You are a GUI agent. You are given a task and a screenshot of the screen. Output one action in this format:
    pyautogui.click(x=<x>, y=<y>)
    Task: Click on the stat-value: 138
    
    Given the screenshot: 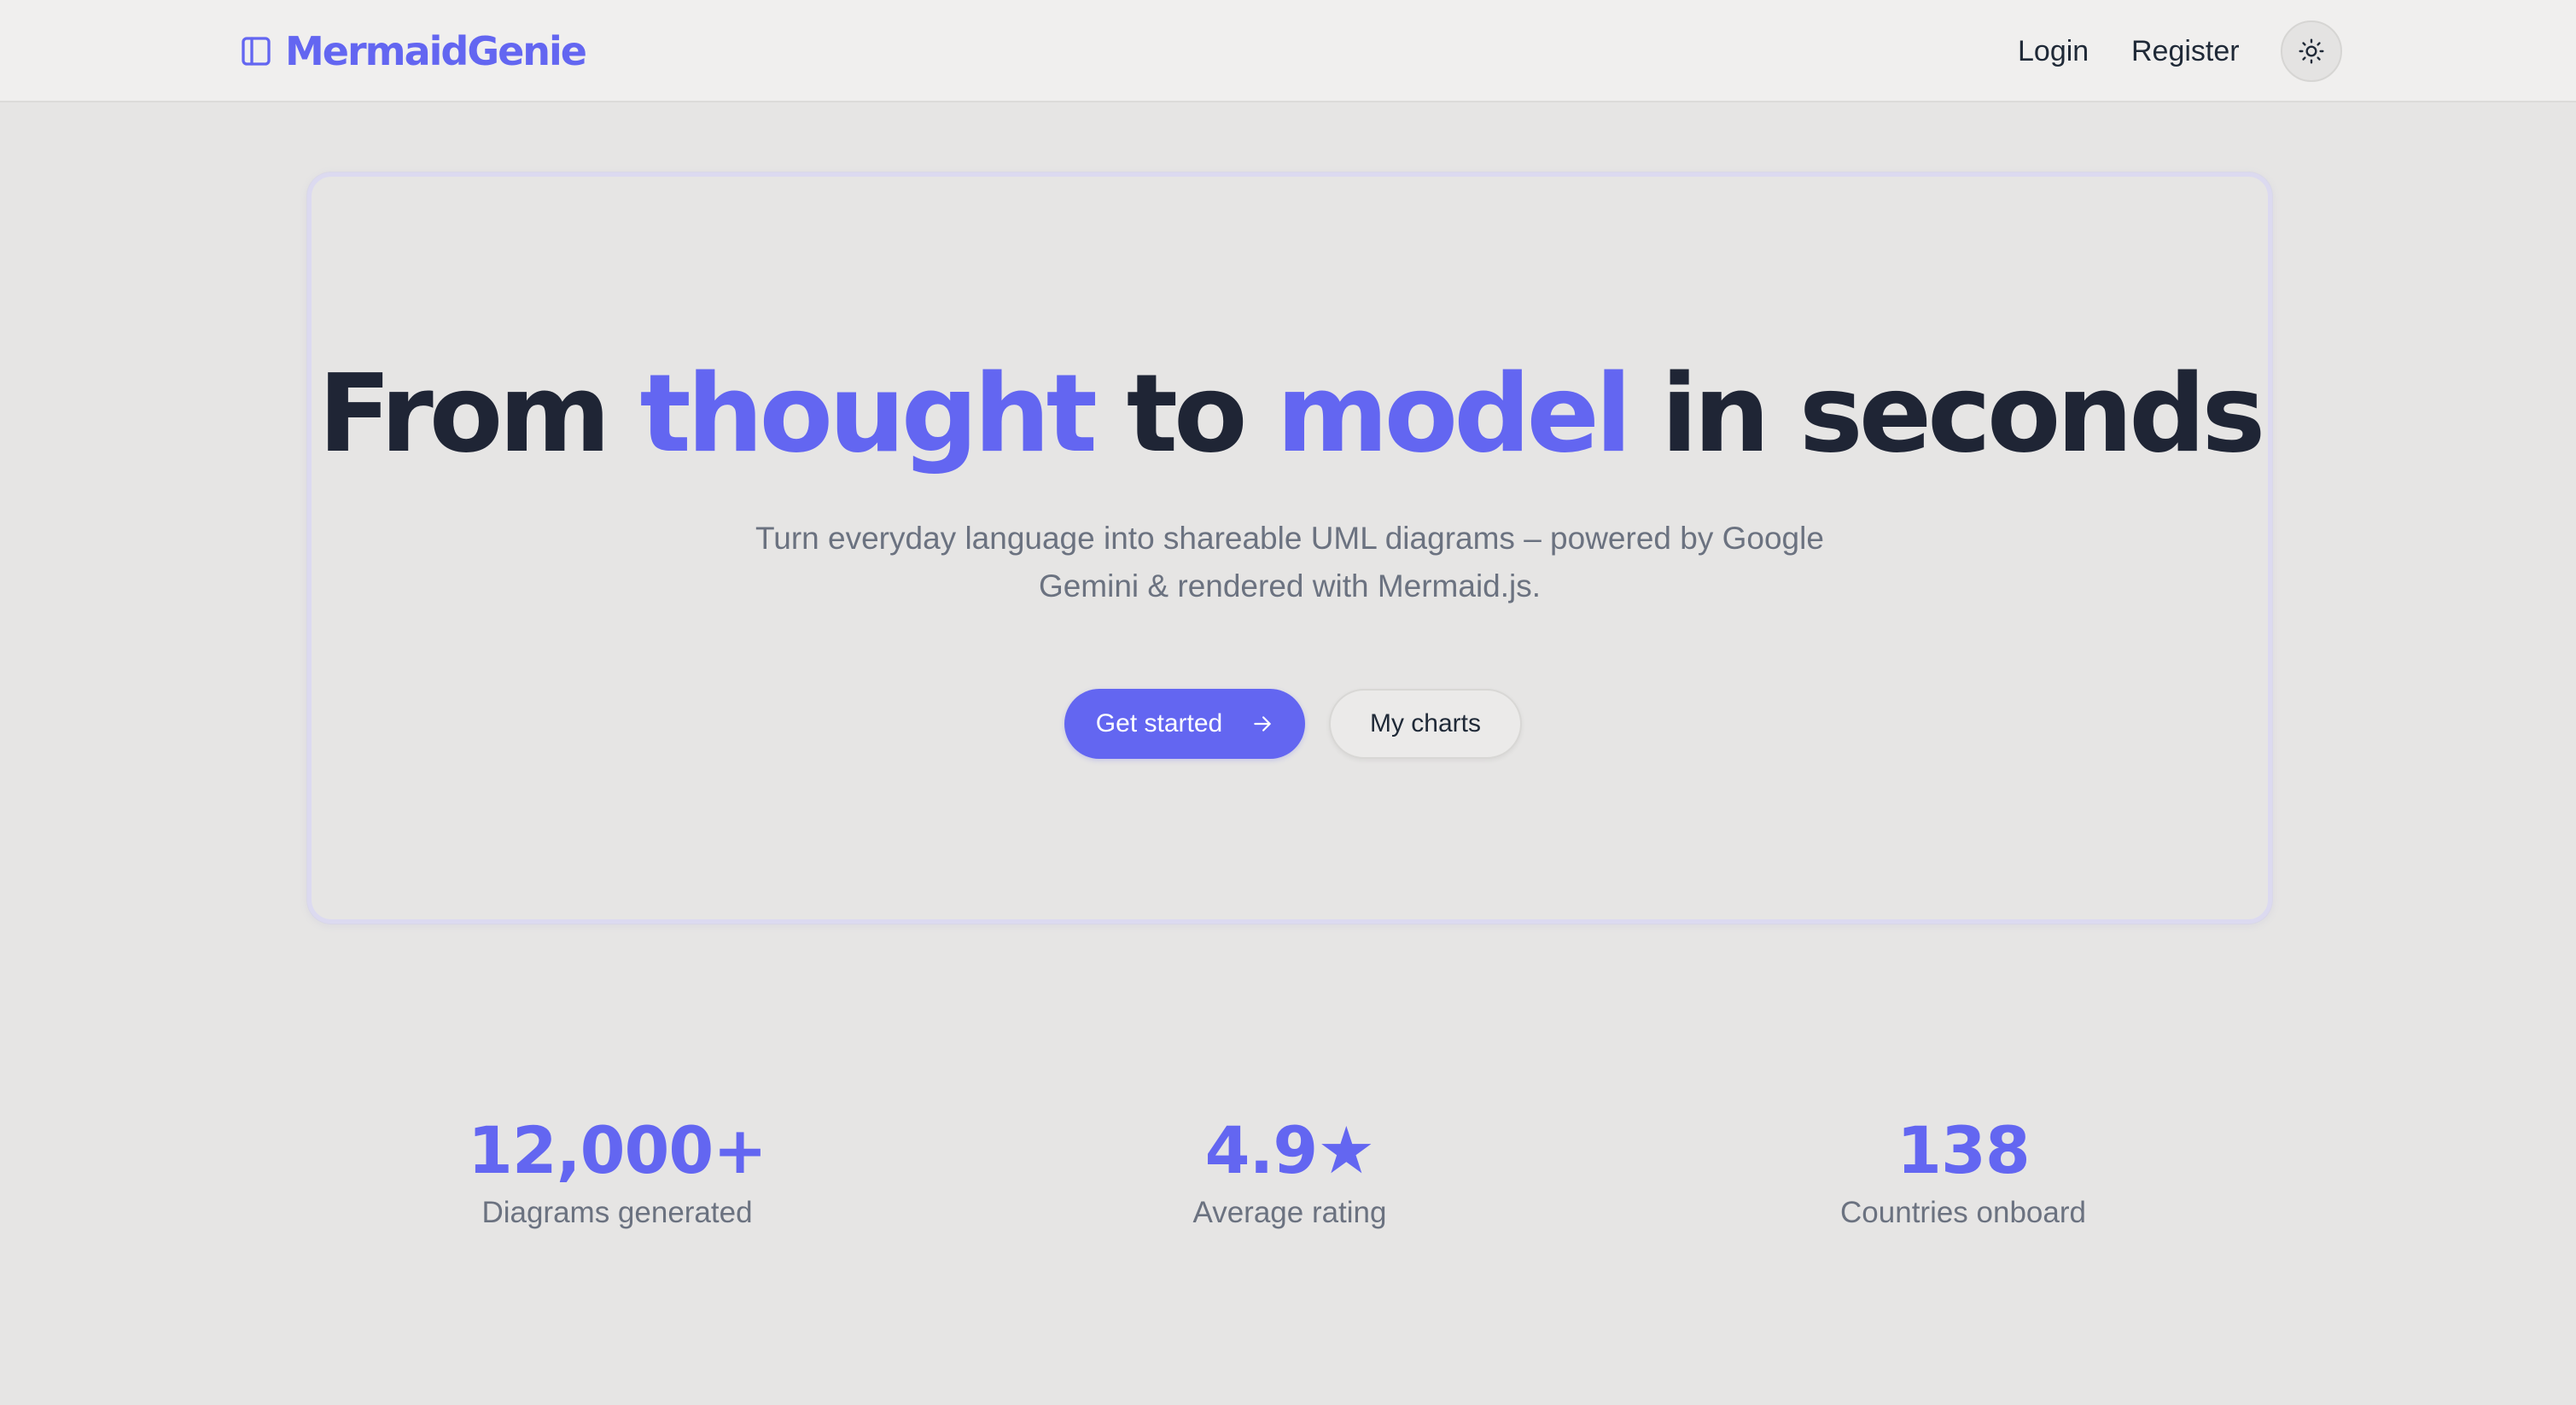 What is the action you would take?
    pyautogui.click(x=1964, y=1150)
    